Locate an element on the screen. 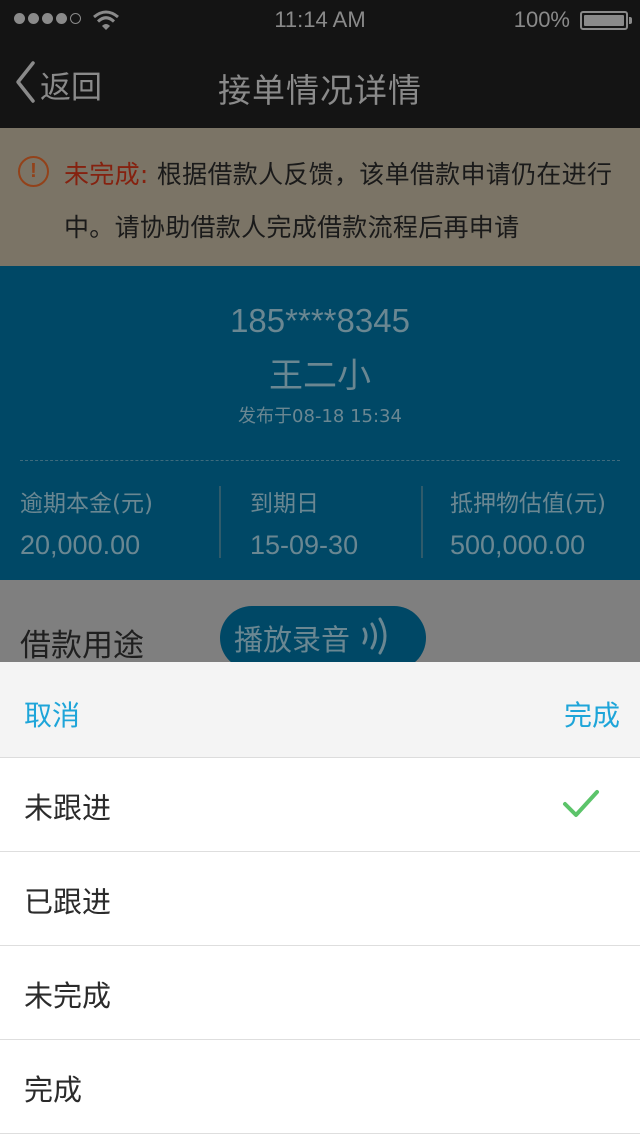  option-label: 未跟进 is located at coordinates (68, 808).